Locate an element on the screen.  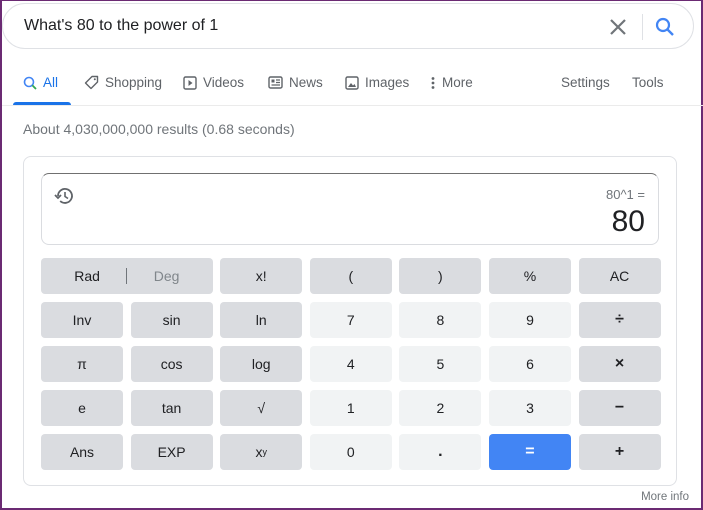
close-icon is located at coordinates (618, 27).